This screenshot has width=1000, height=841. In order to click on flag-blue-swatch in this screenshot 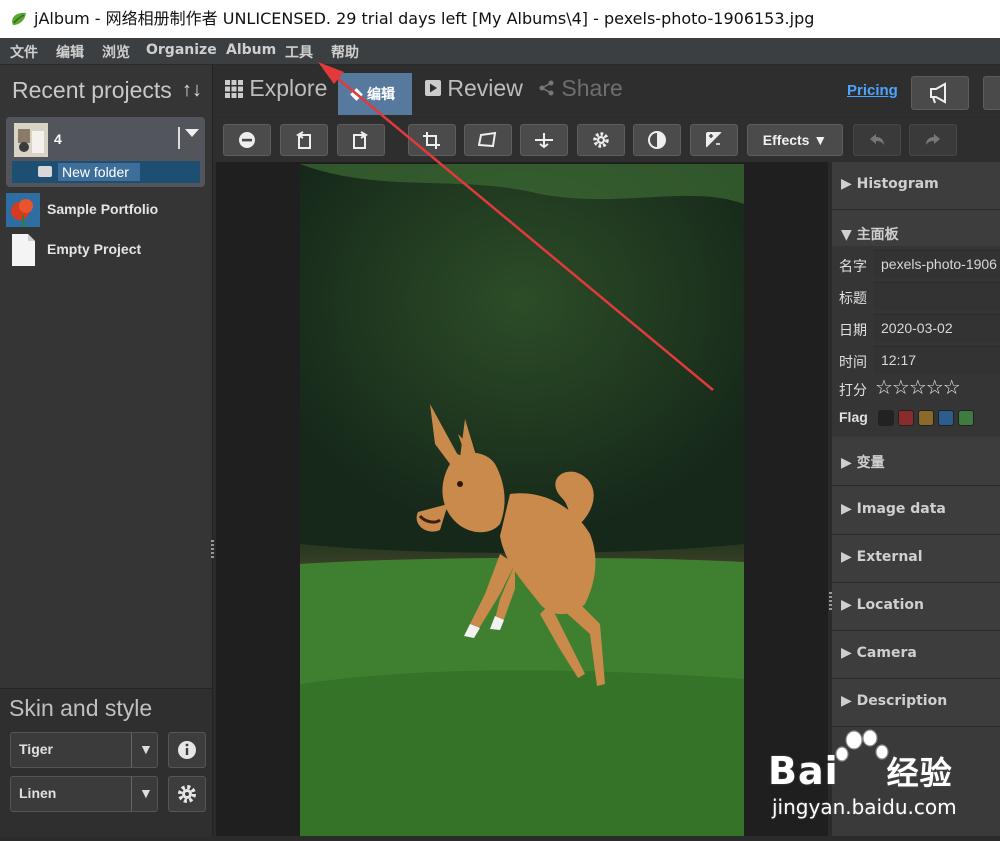, I will do `click(946, 418)`.